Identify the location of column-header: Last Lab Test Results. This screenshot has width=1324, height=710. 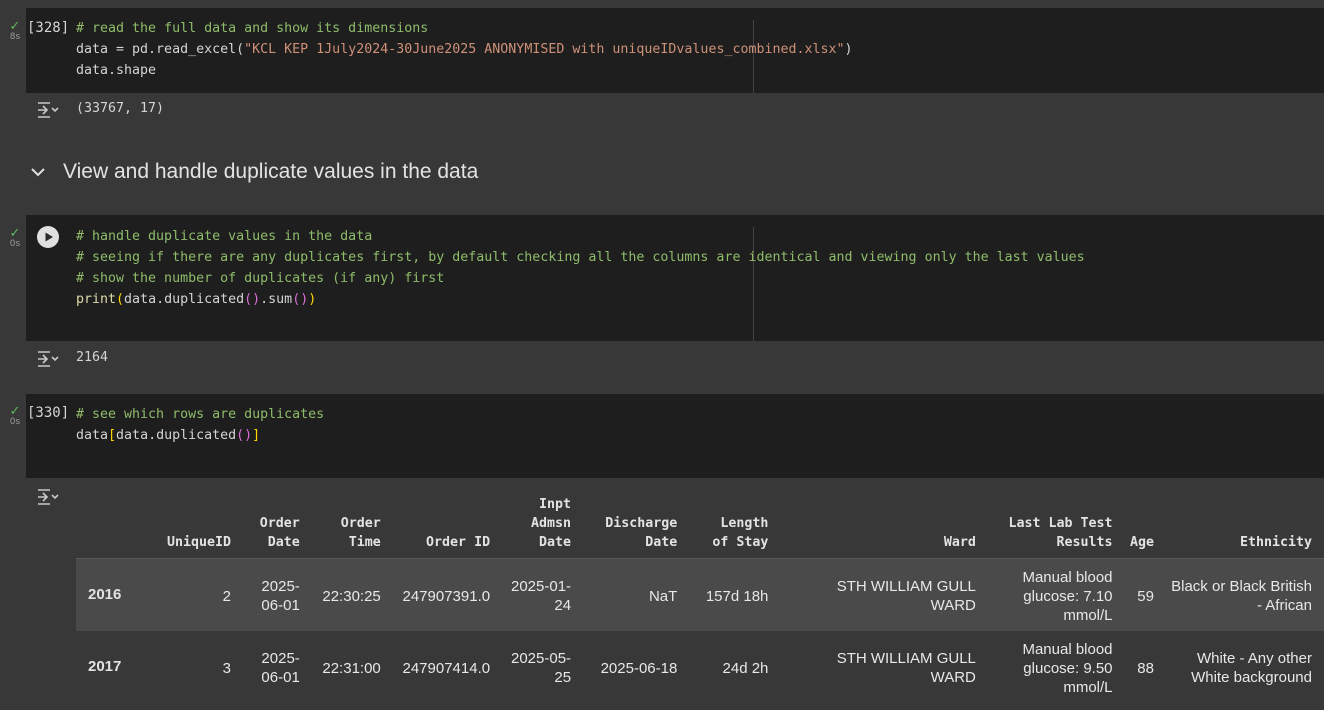
(1056, 524).